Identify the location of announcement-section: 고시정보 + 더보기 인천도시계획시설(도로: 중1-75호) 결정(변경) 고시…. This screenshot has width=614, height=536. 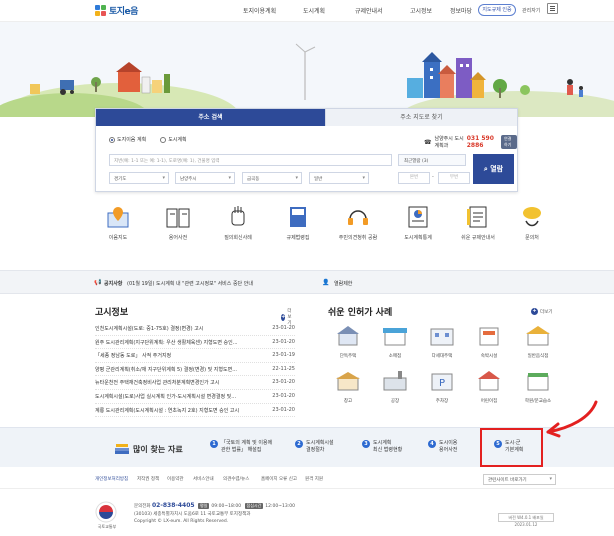
(195, 361).